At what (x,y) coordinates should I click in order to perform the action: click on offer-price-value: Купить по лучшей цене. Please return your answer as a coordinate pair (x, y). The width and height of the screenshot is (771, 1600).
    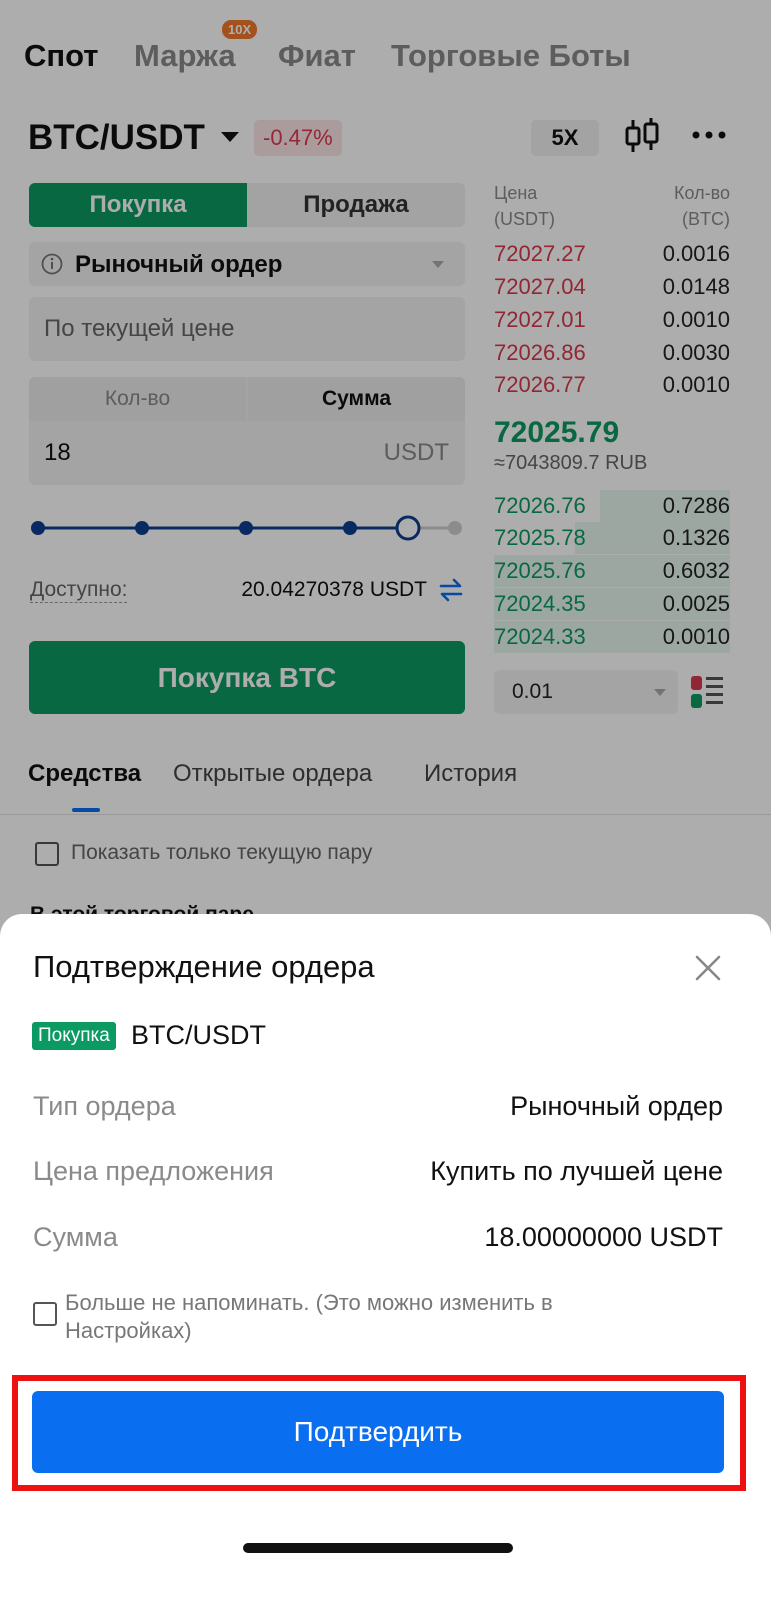
    Looking at the image, I should click on (576, 1171).